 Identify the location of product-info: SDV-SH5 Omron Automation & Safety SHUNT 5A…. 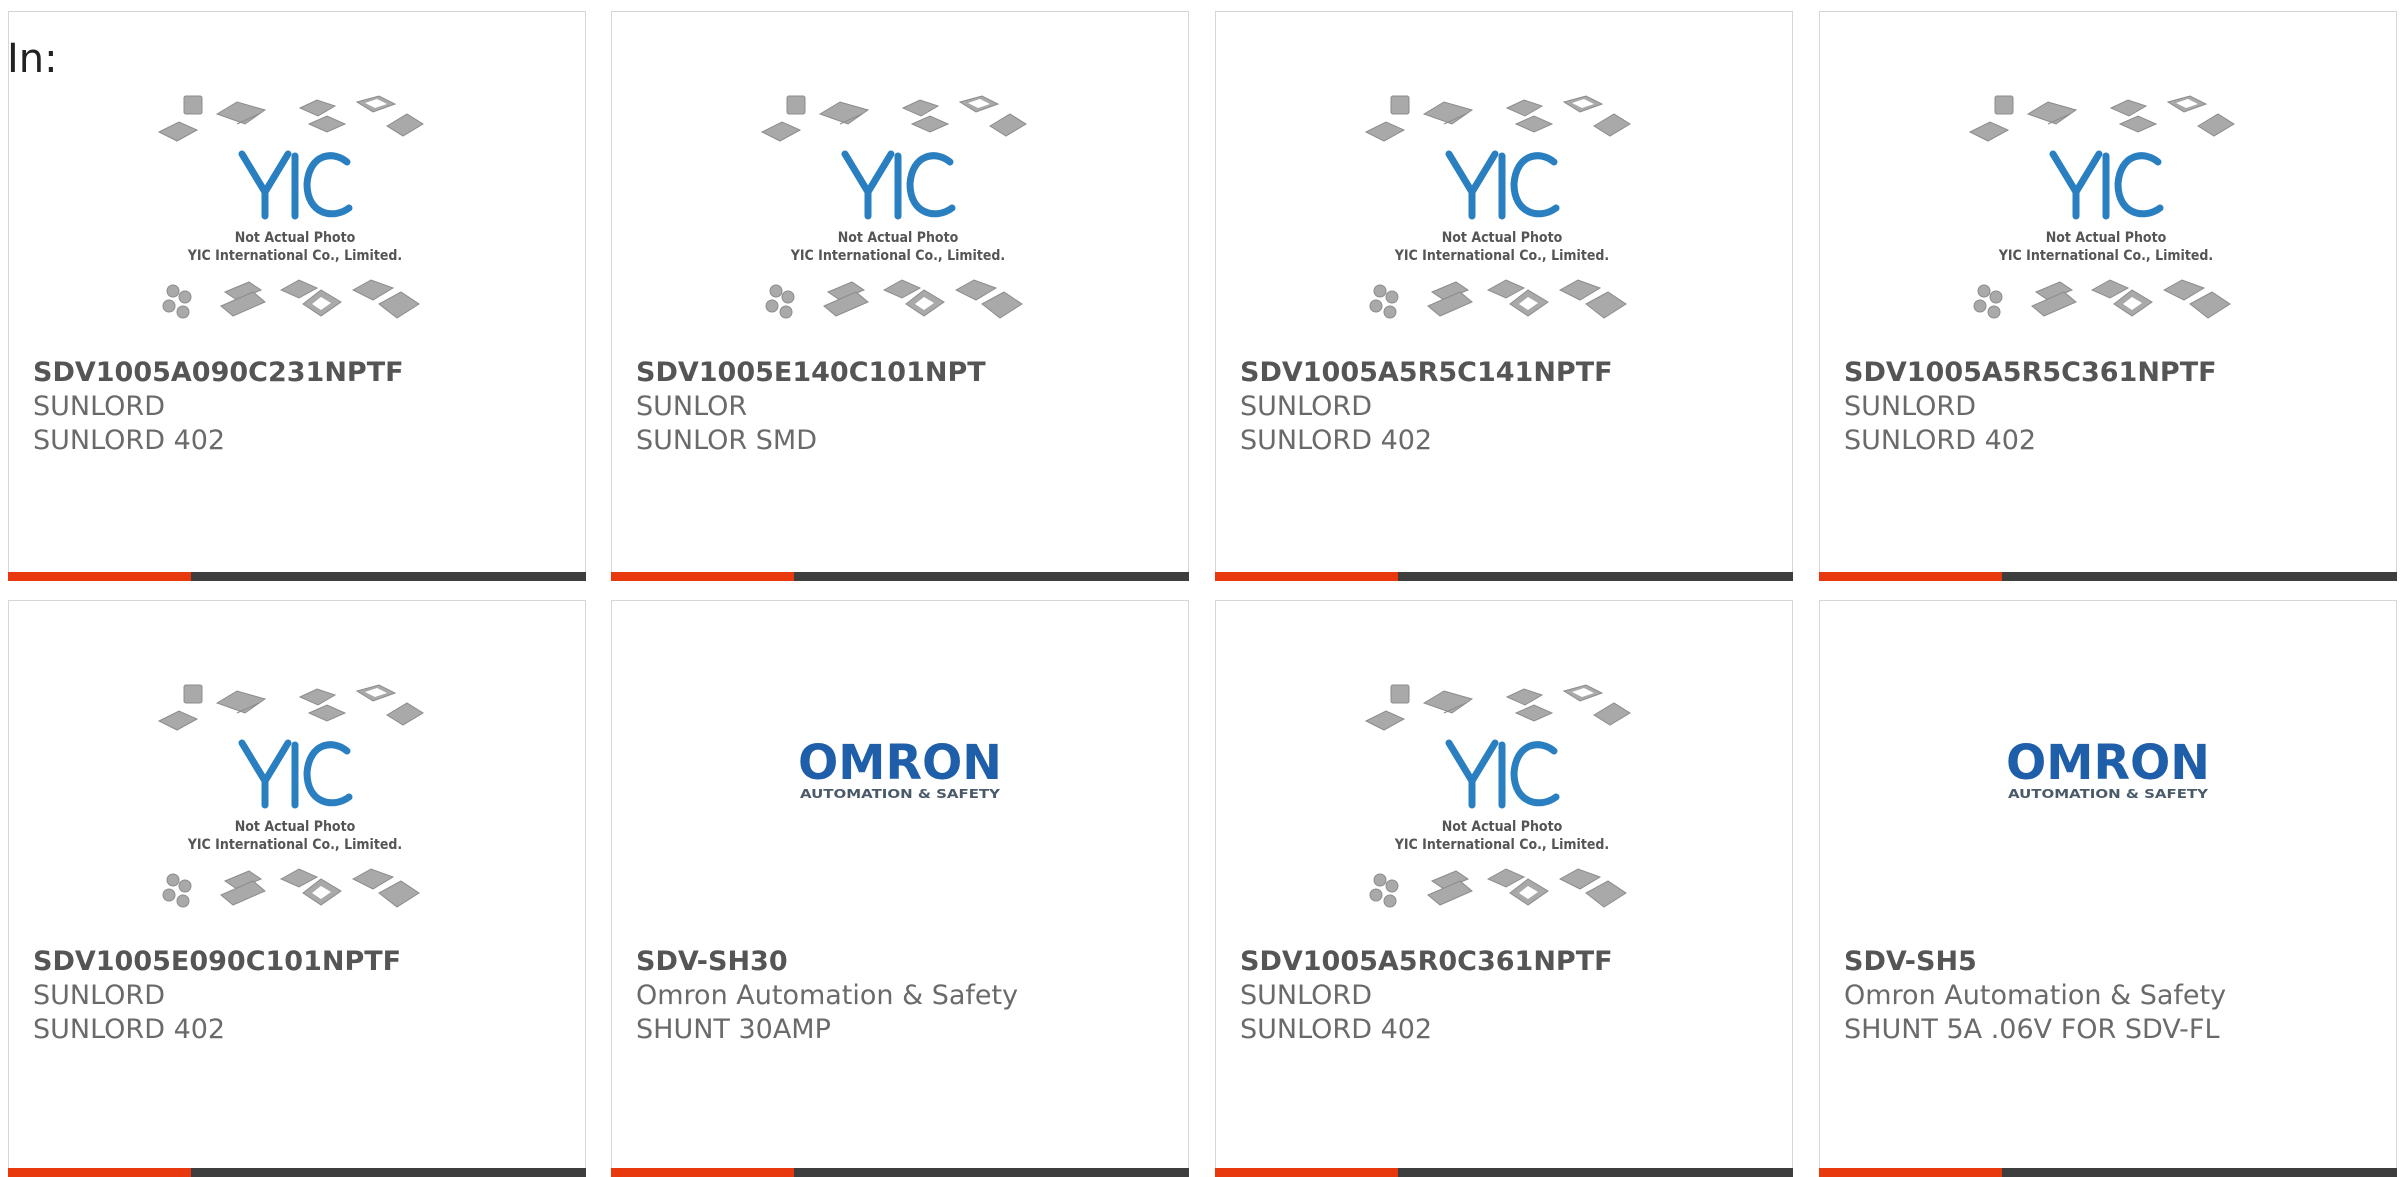
(2114, 996).